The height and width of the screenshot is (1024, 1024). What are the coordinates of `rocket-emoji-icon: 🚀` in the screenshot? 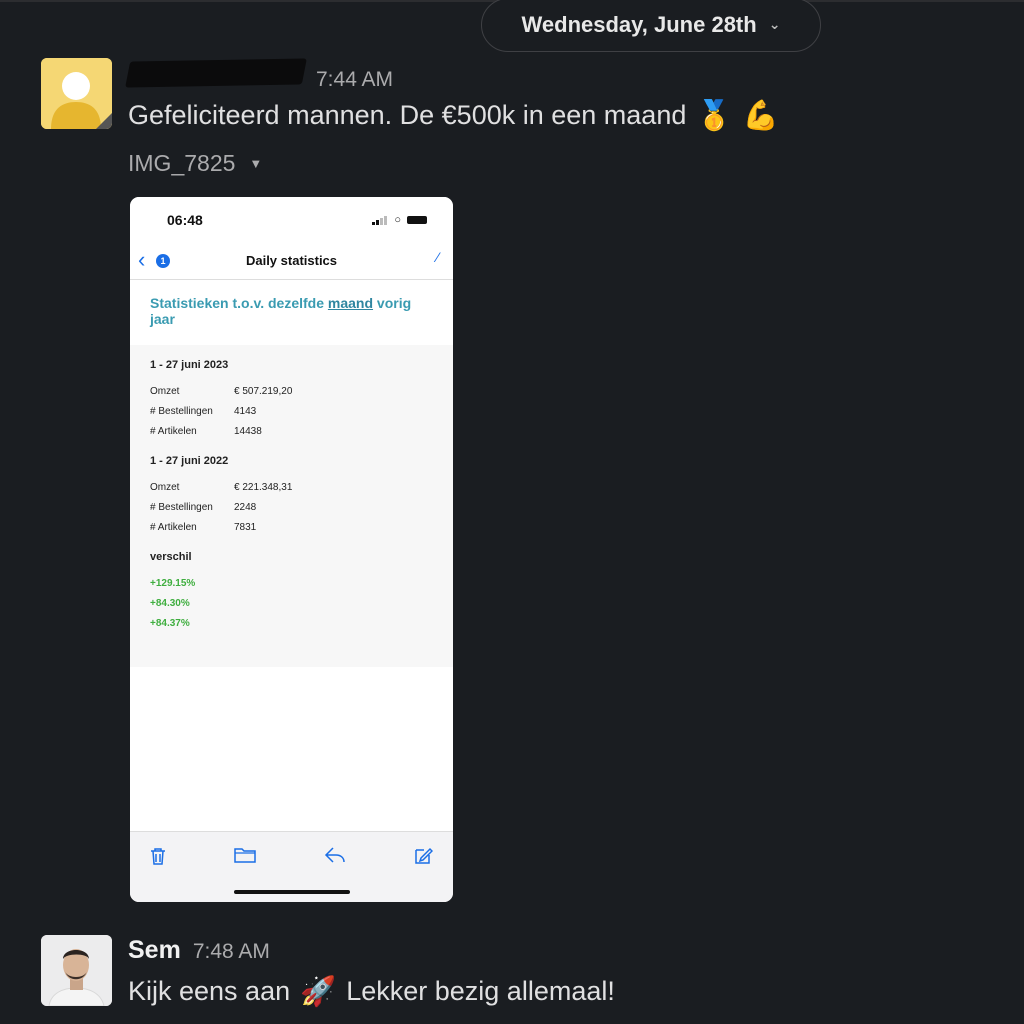 It's located at (318, 991).